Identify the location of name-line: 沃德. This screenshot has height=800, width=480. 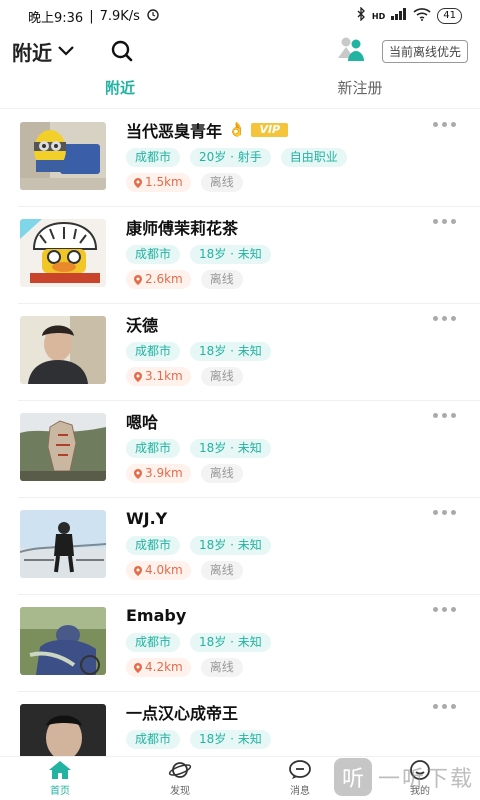
(273, 324).